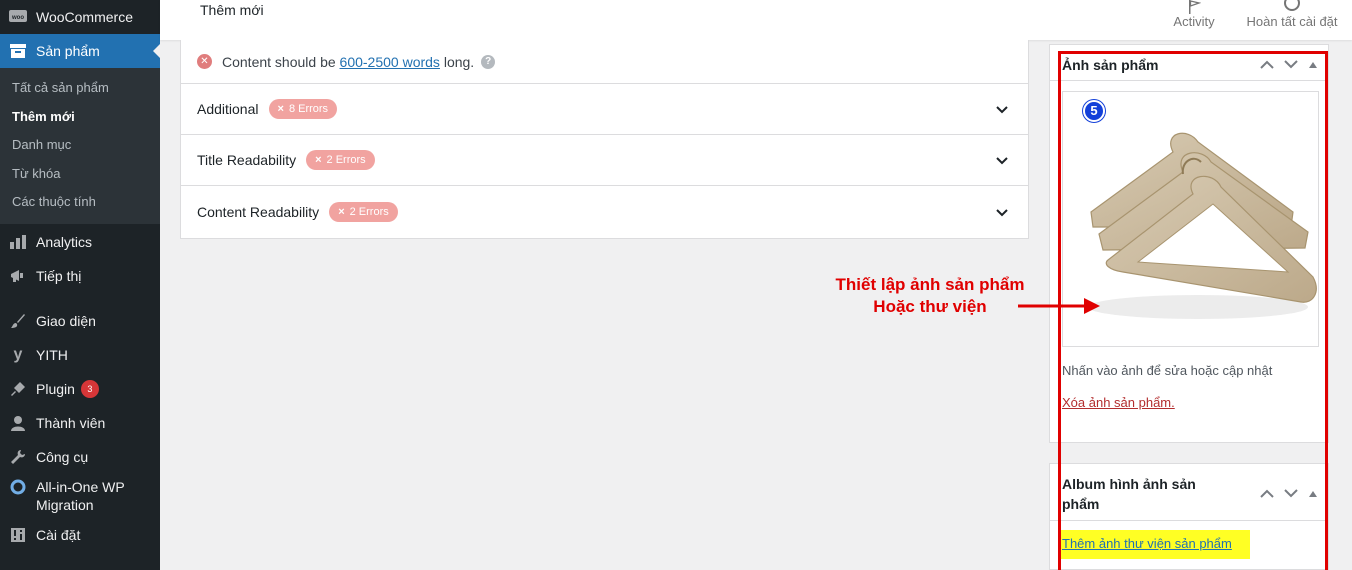  Describe the element at coordinates (457, 61) in the screenshot. I see `content-msg-after: long.` at that location.